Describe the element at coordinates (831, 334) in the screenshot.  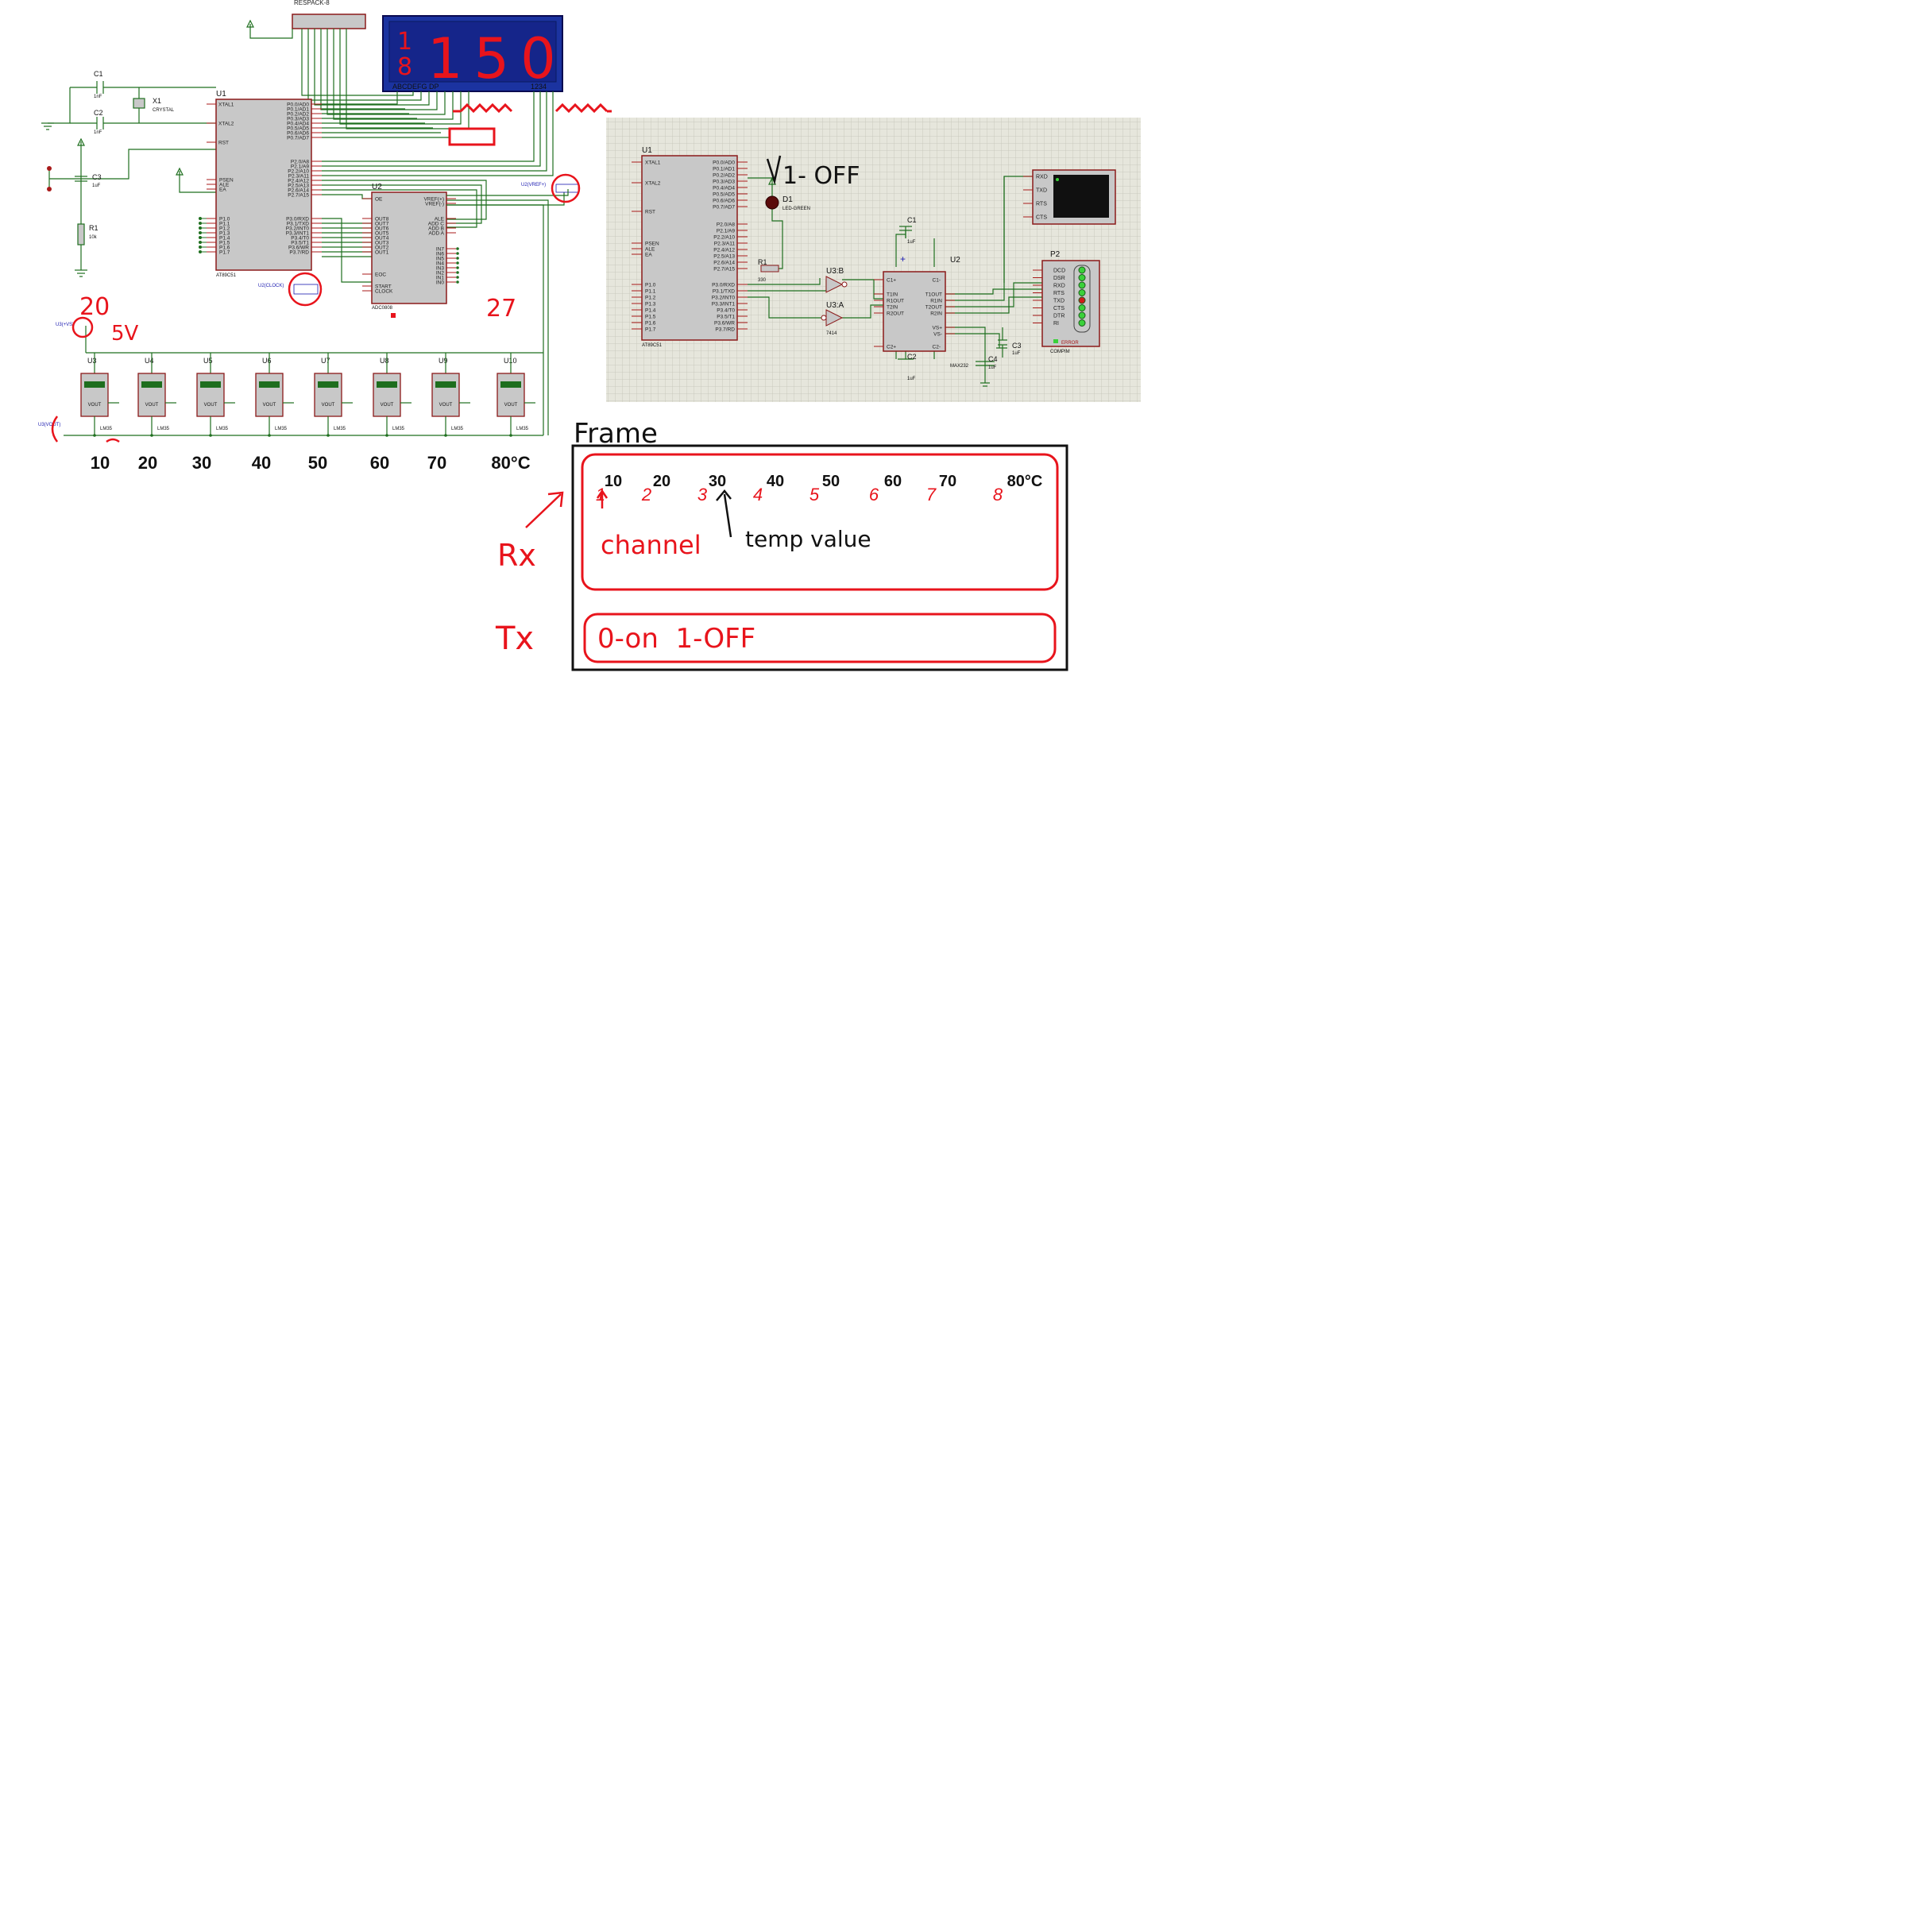
I see `gate-part-label: 7414` at that location.